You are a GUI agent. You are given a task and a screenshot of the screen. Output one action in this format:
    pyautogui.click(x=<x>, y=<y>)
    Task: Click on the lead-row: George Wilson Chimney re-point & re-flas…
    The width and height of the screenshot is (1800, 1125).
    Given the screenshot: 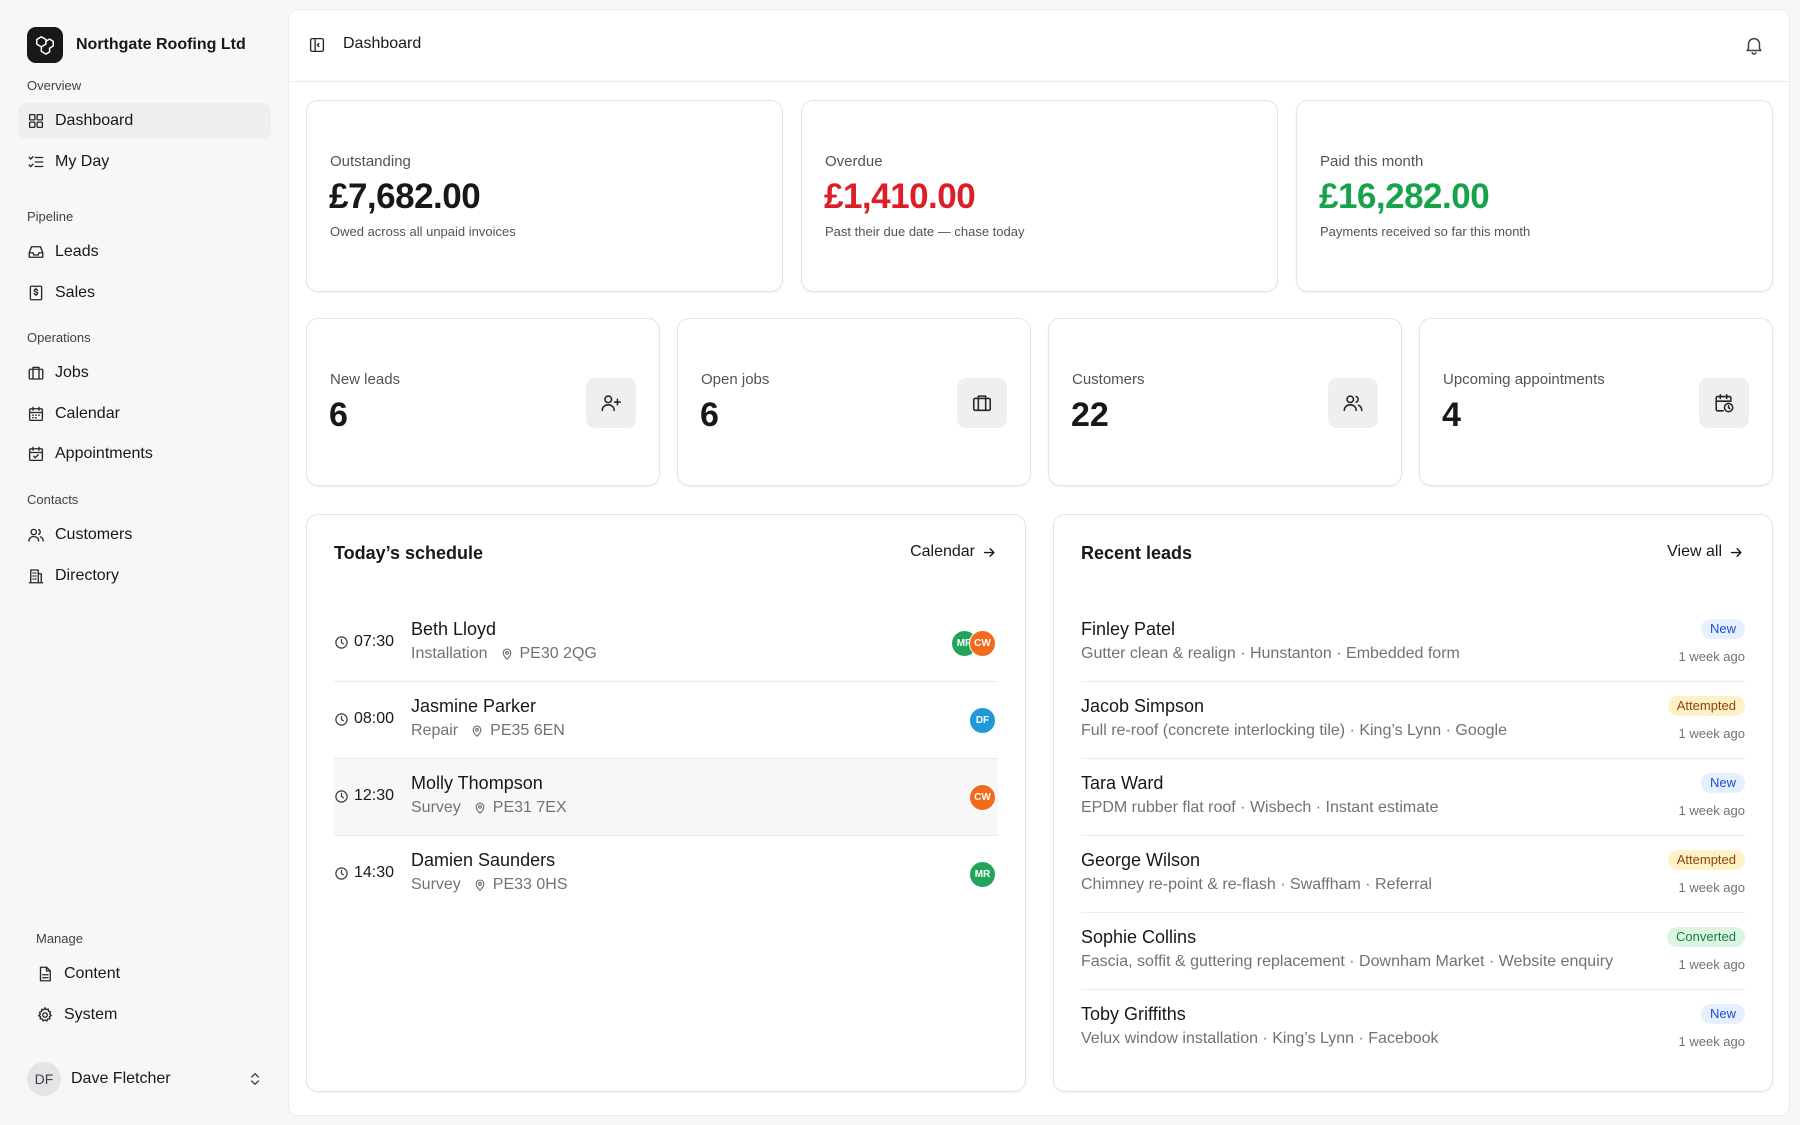 What is the action you would take?
    pyautogui.click(x=1413, y=874)
    